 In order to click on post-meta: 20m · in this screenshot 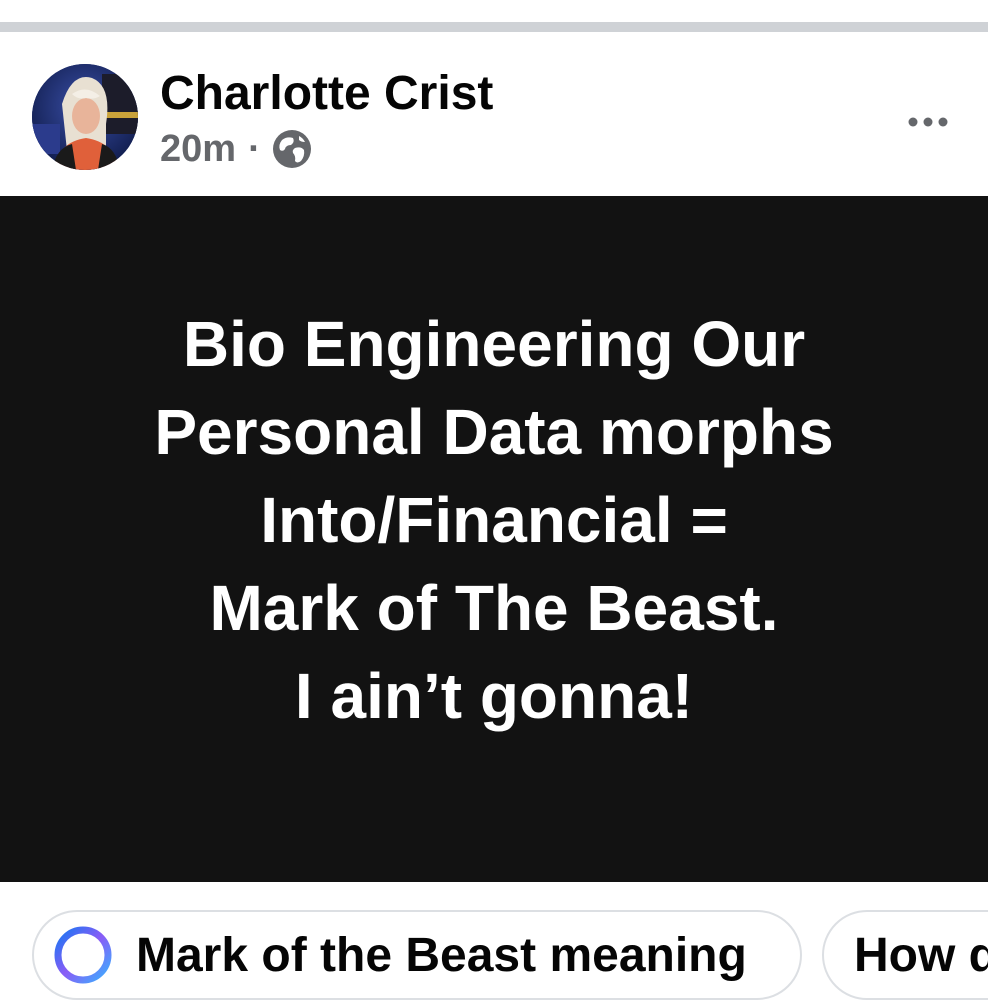, I will do `click(236, 149)`.